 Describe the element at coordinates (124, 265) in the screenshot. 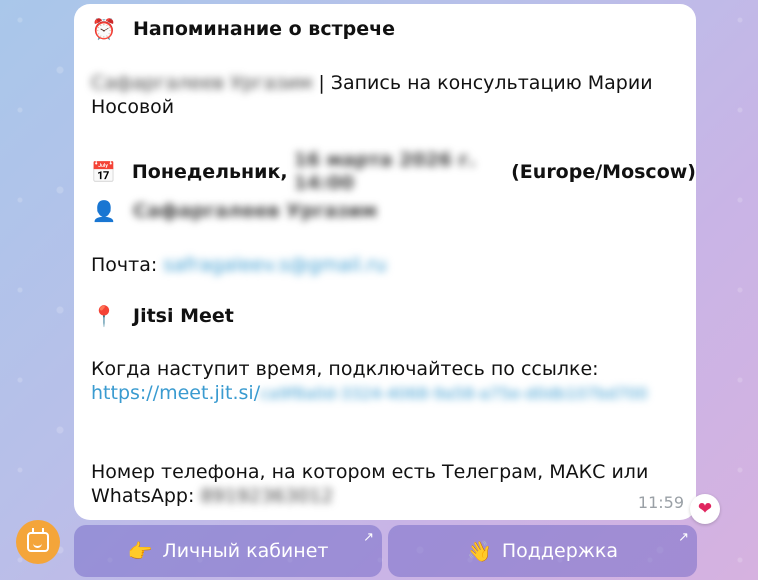

I see `email-label: Почта:` at that location.